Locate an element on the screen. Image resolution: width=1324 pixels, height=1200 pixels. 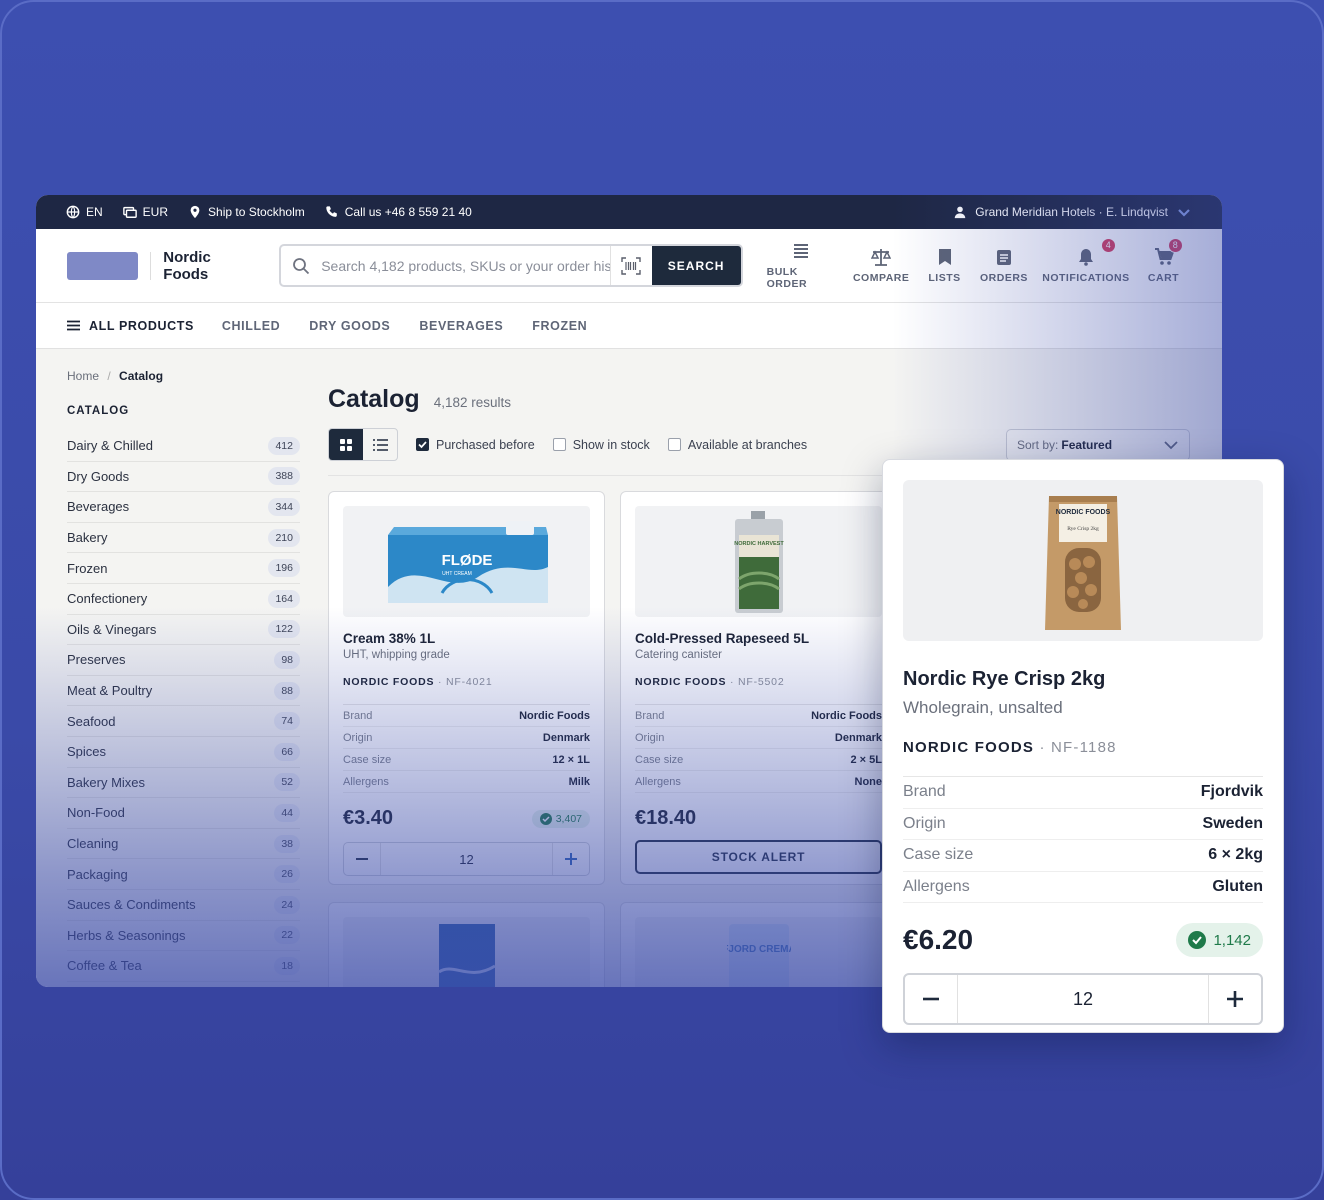
lists-button: LISTS is located at coordinates (944, 266).